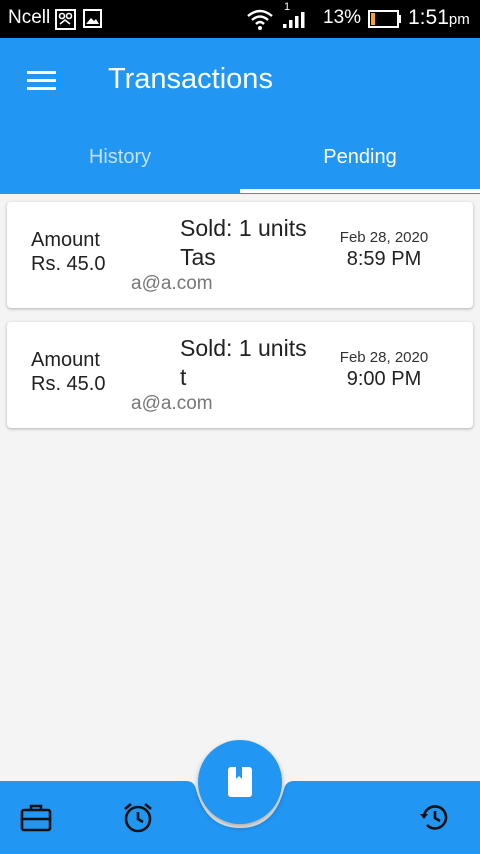 Image resolution: width=480 pixels, height=854 pixels. I want to click on battery-percent: 13%, so click(342, 17).